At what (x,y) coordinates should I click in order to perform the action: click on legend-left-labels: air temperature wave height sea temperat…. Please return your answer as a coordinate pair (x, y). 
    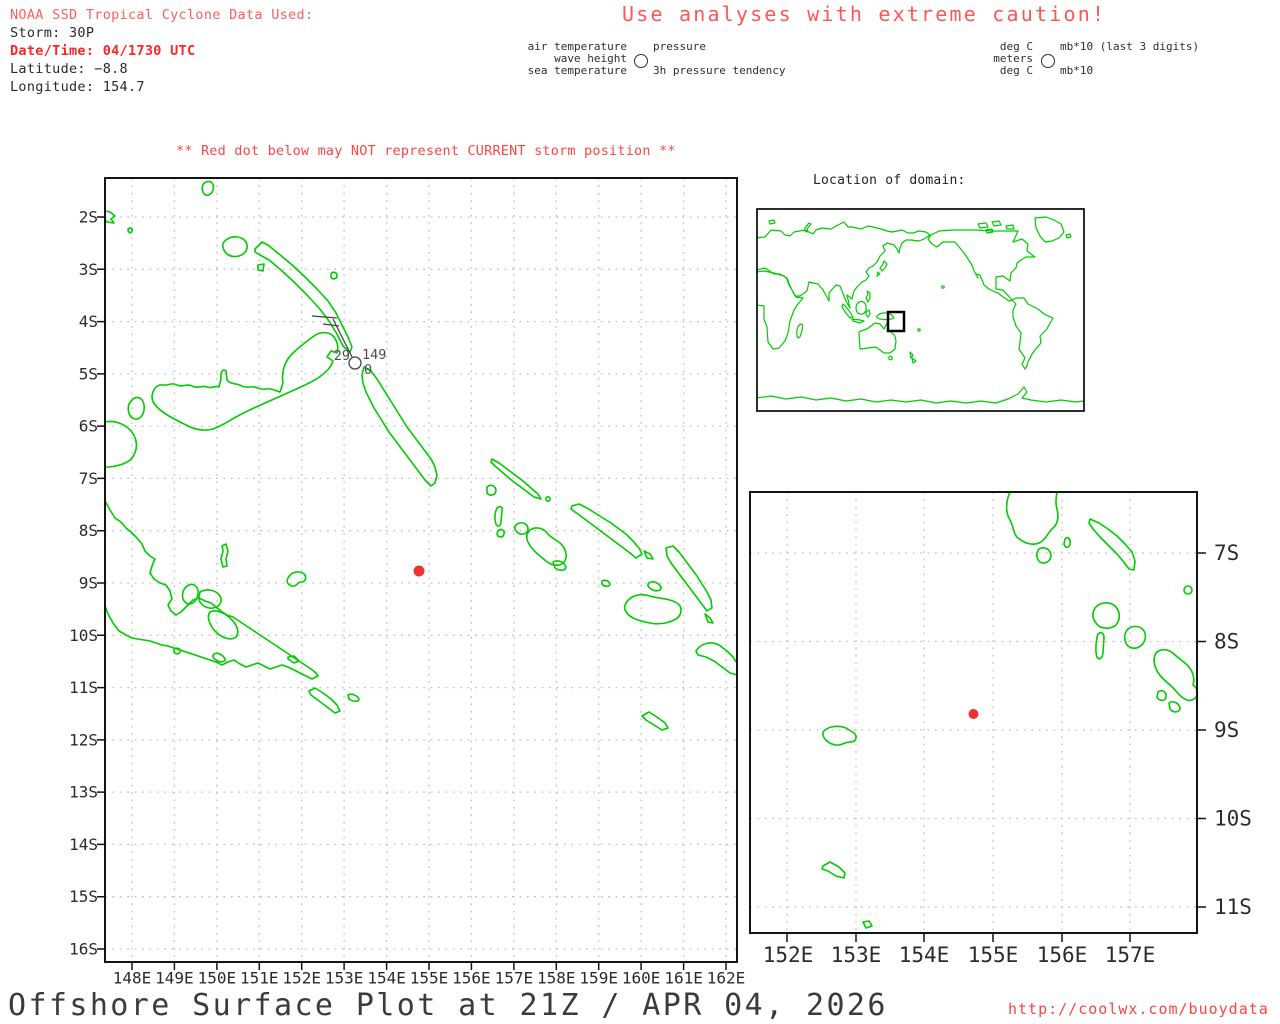
    Looking at the image, I should click on (533, 59).